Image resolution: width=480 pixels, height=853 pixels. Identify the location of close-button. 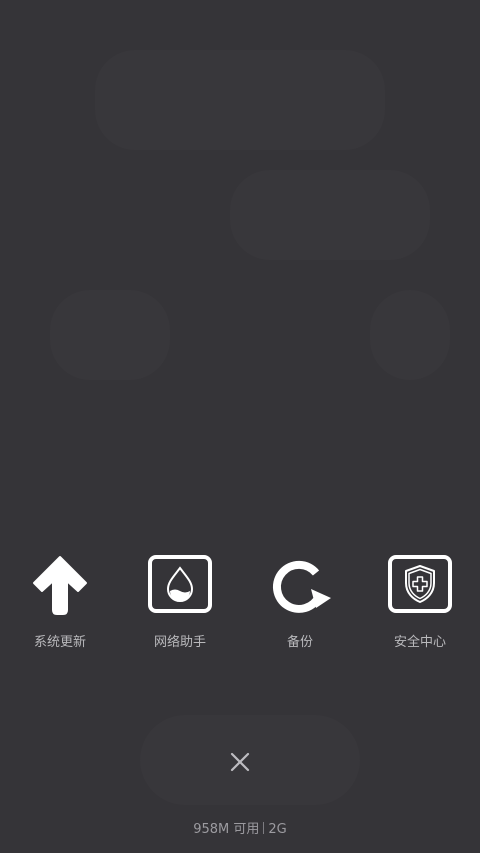
(240, 762).